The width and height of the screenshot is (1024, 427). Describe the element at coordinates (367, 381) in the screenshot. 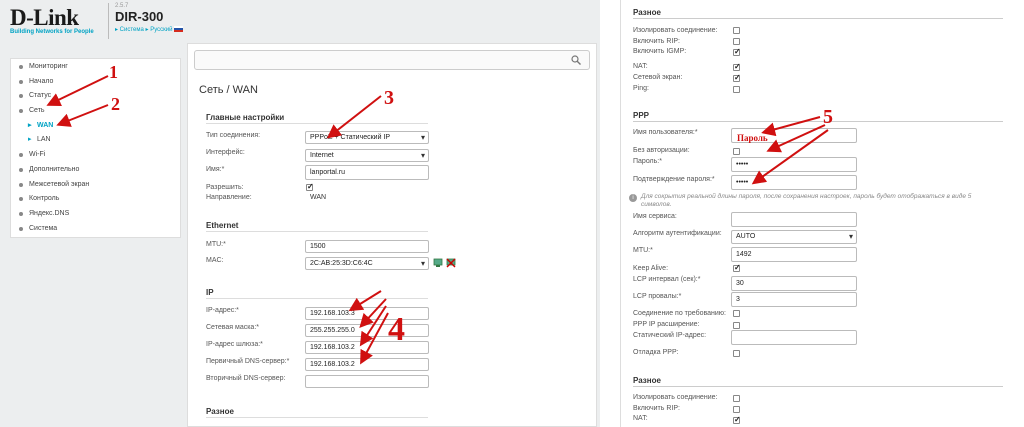

I see `secondary-dns-field` at that location.